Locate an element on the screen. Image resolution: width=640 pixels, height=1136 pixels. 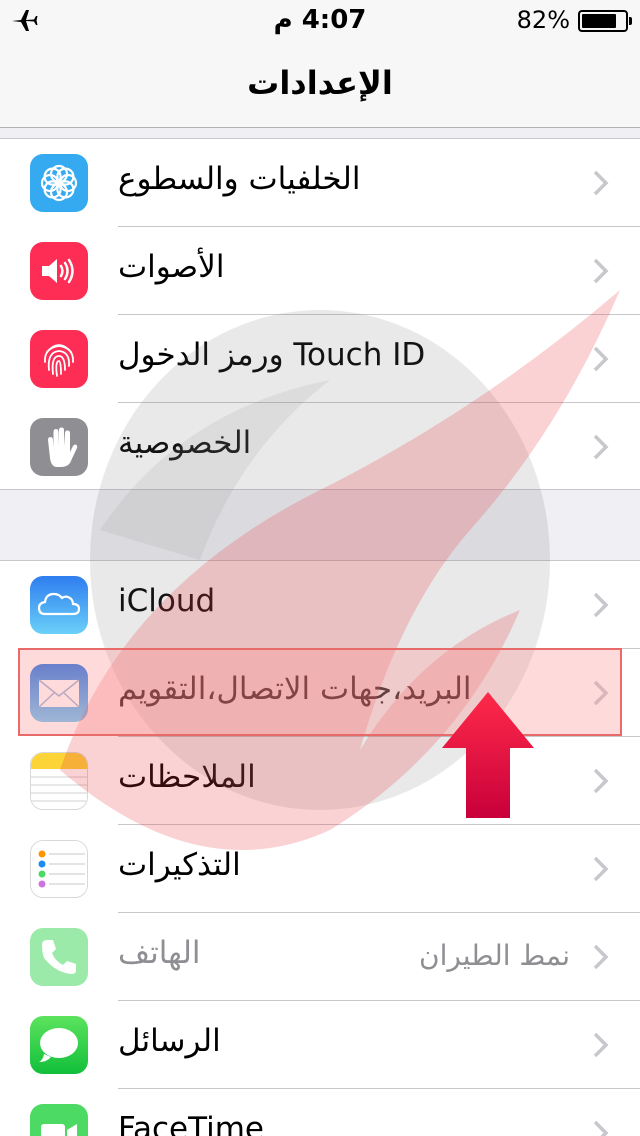
settings-row-privacy: الخصوصية is located at coordinates (320, 447).